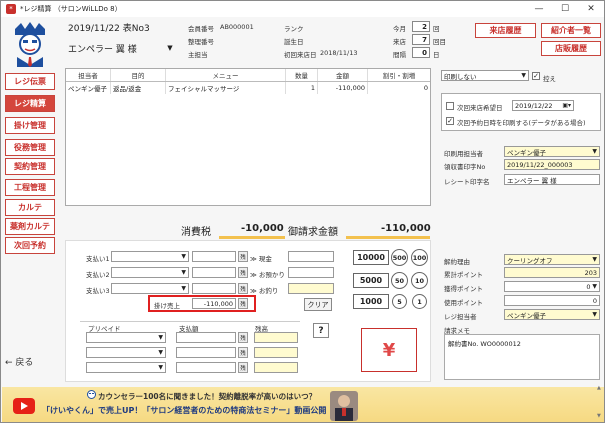 The image size is (605, 423). What do you see at coordinates (206, 367) in the screenshot?
I see `prepaid-3-amount` at bounding box center [206, 367].